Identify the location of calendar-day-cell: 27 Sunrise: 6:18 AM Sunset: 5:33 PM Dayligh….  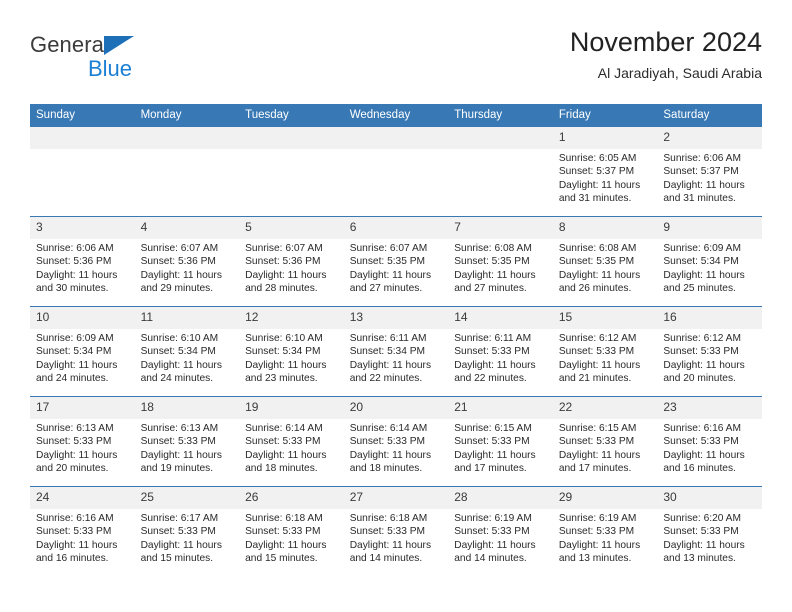
(396, 531).